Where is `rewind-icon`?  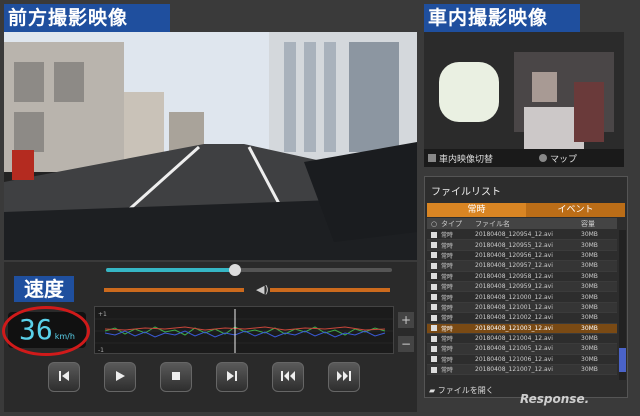
rewind-icon is located at coordinates (288, 377).